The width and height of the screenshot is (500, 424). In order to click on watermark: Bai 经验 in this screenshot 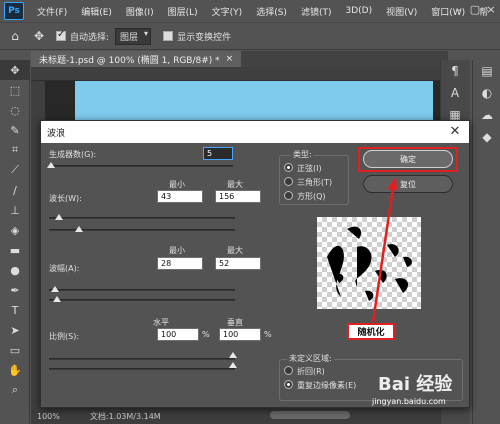, I will do `click(415, 384)`.